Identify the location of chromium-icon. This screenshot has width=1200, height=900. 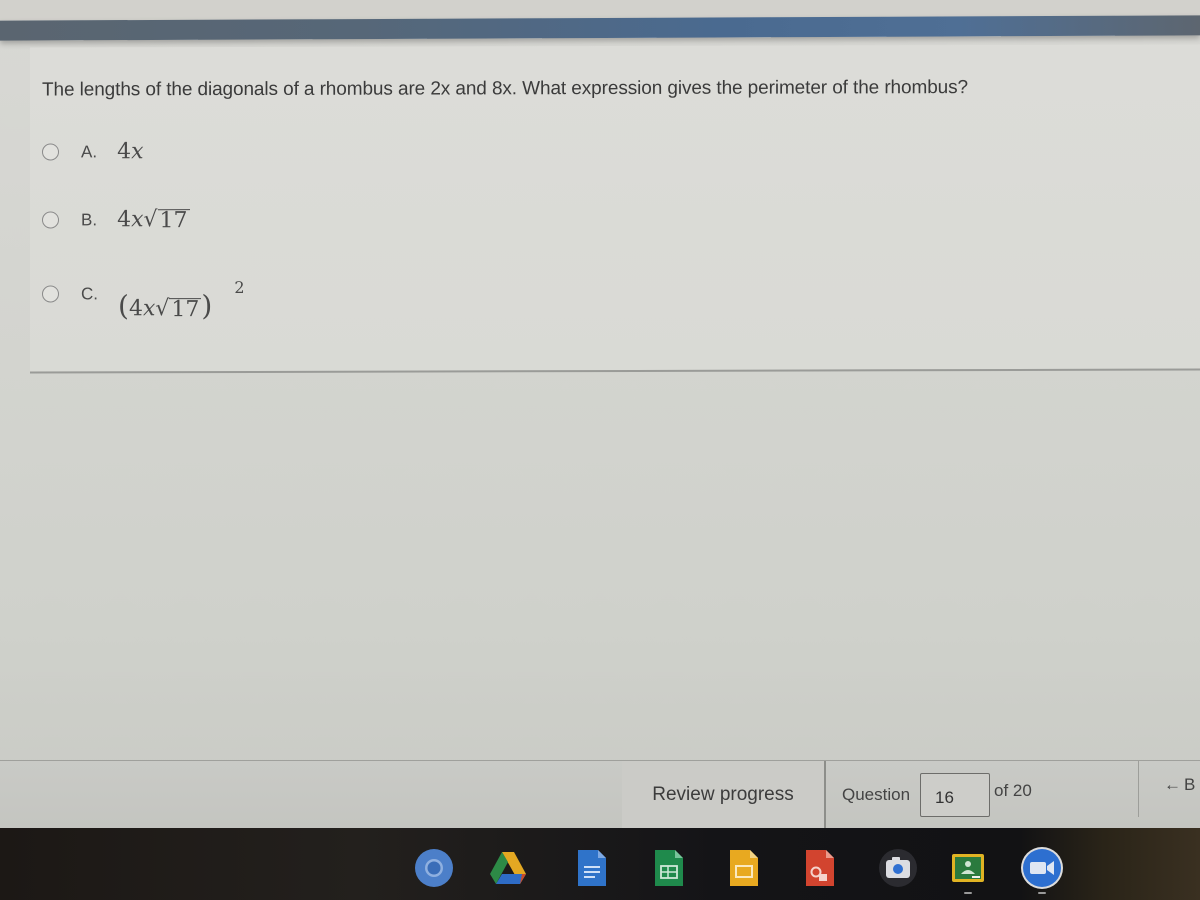
(434, 868).